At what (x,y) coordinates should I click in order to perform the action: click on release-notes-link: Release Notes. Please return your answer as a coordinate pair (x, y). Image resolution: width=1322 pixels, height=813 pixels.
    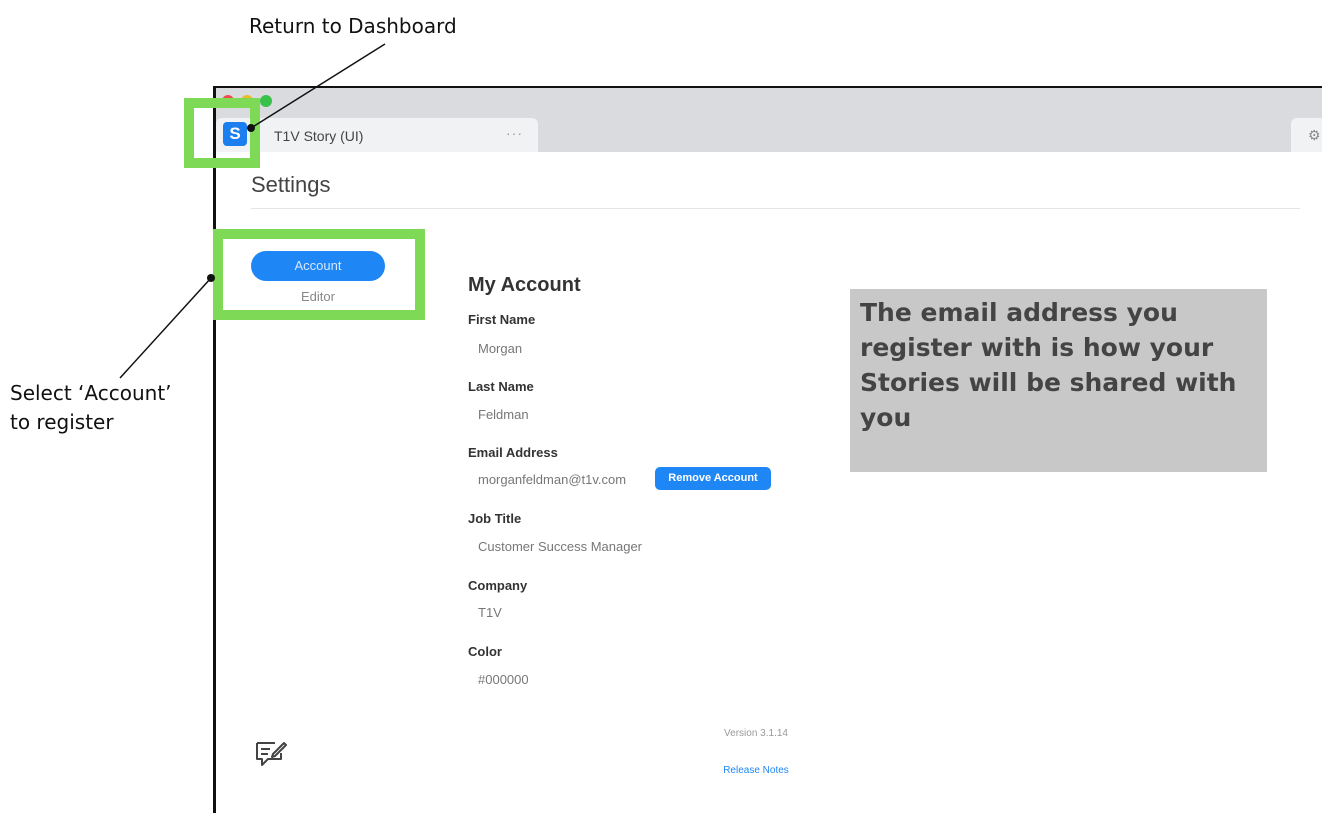
    Looking at the image, I should click on (756, 770).